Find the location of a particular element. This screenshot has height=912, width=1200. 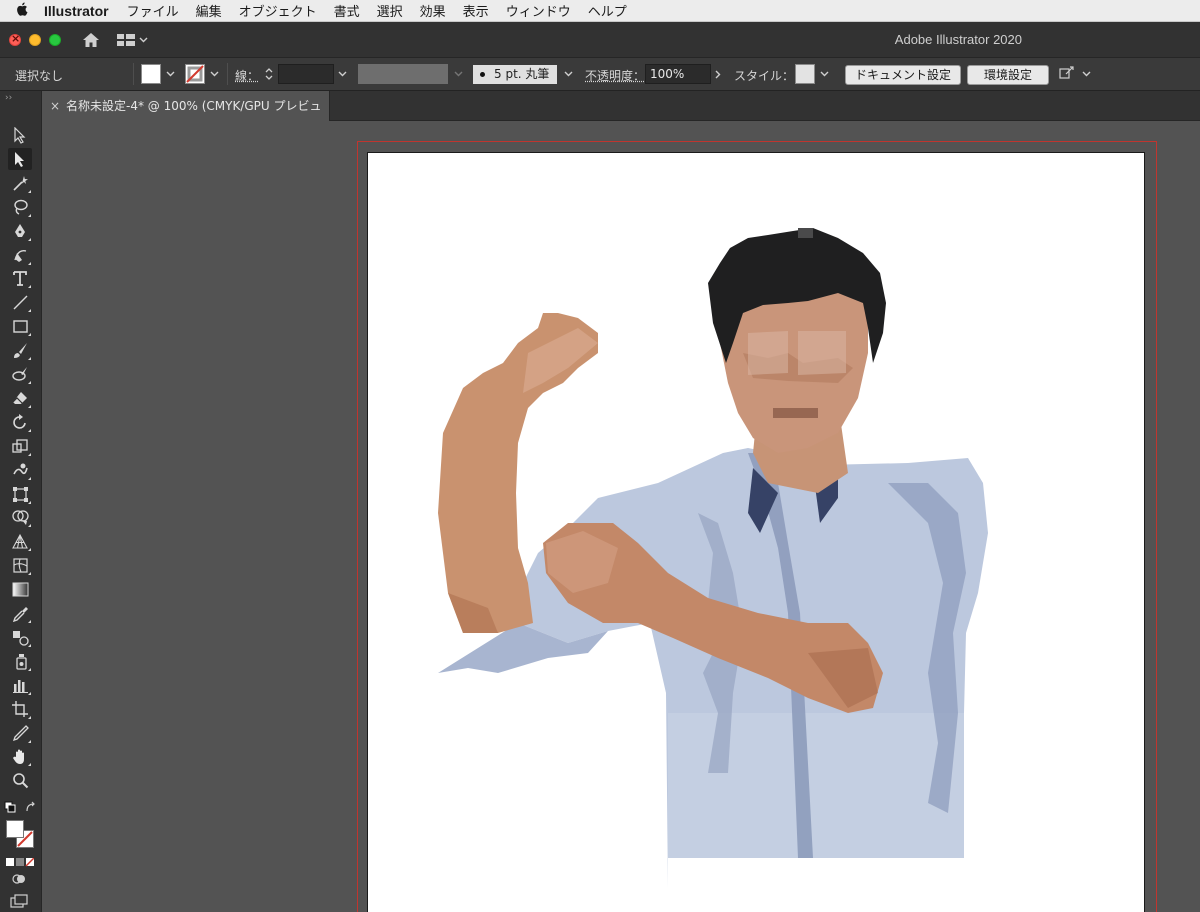

fill-color-box is located at coordinates (15, 829).